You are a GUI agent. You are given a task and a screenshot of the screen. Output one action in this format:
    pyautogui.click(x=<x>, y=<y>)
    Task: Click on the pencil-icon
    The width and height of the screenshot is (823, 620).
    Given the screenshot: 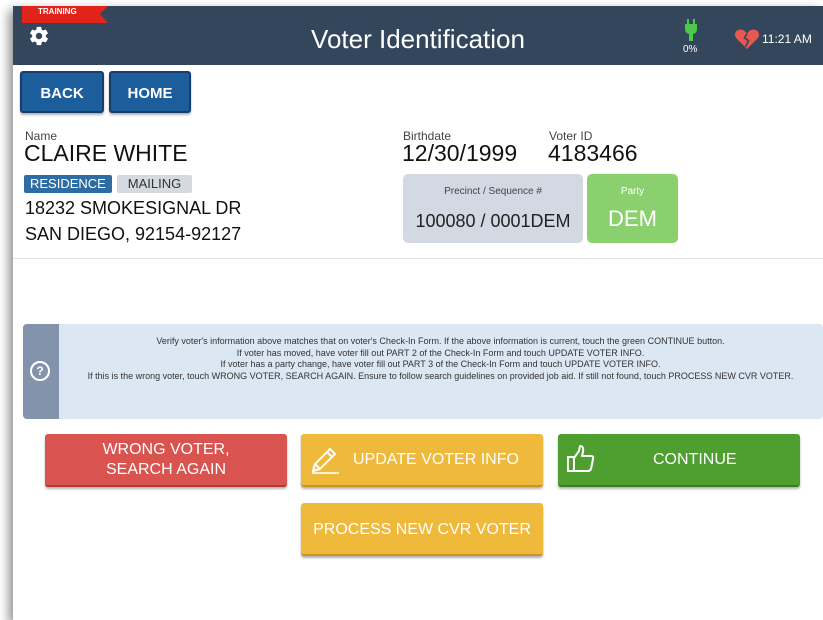 What is the action you would take?
    pyautogui.click(x=325, y=460)
    